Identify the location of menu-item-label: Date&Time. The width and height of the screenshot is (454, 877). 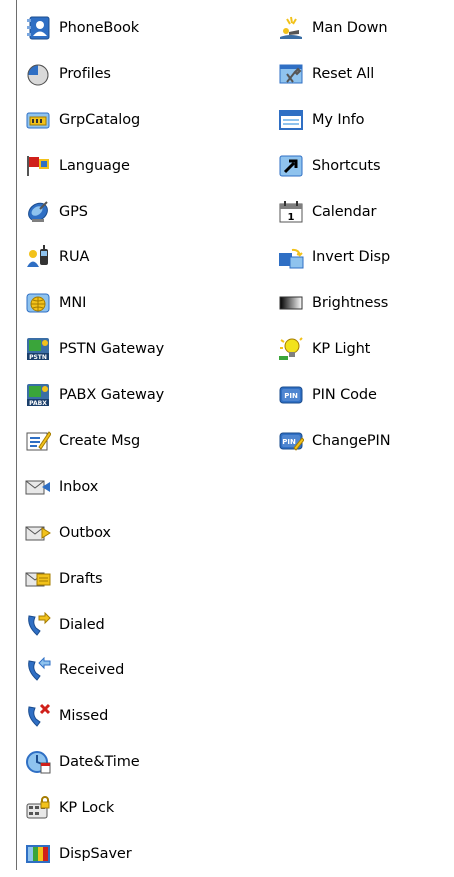
(99, 762).